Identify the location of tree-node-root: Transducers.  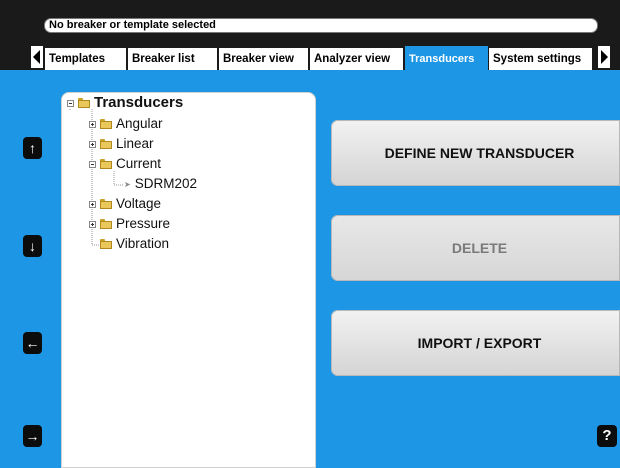
(125, 103).